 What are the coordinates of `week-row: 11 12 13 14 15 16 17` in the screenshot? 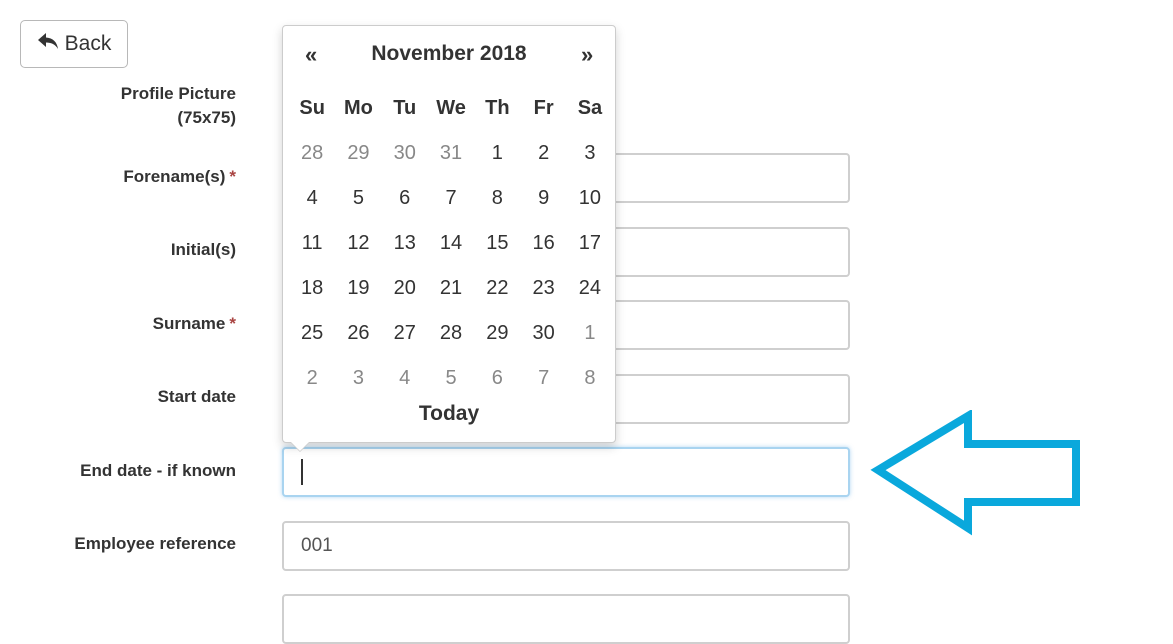 It's located at (451, 243).